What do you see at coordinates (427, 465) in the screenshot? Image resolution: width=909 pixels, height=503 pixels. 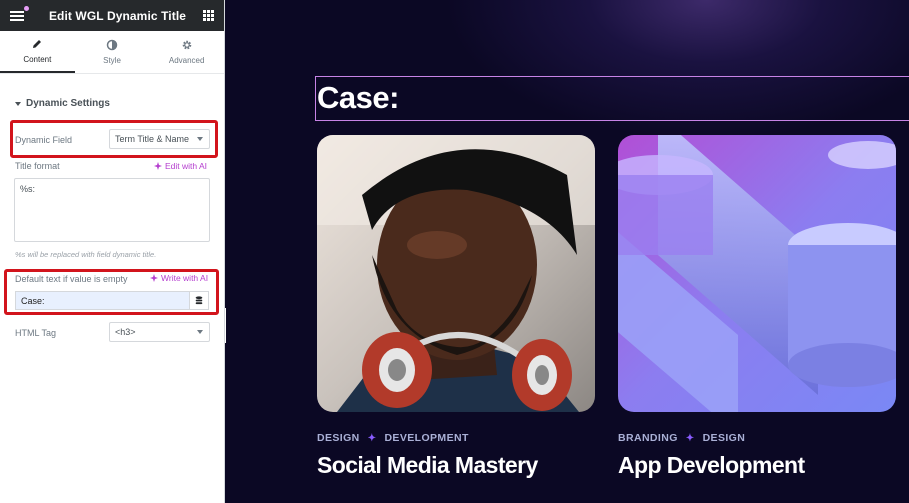 I see `card-title: Social Media Mastery` at bounding box center [427, 465].